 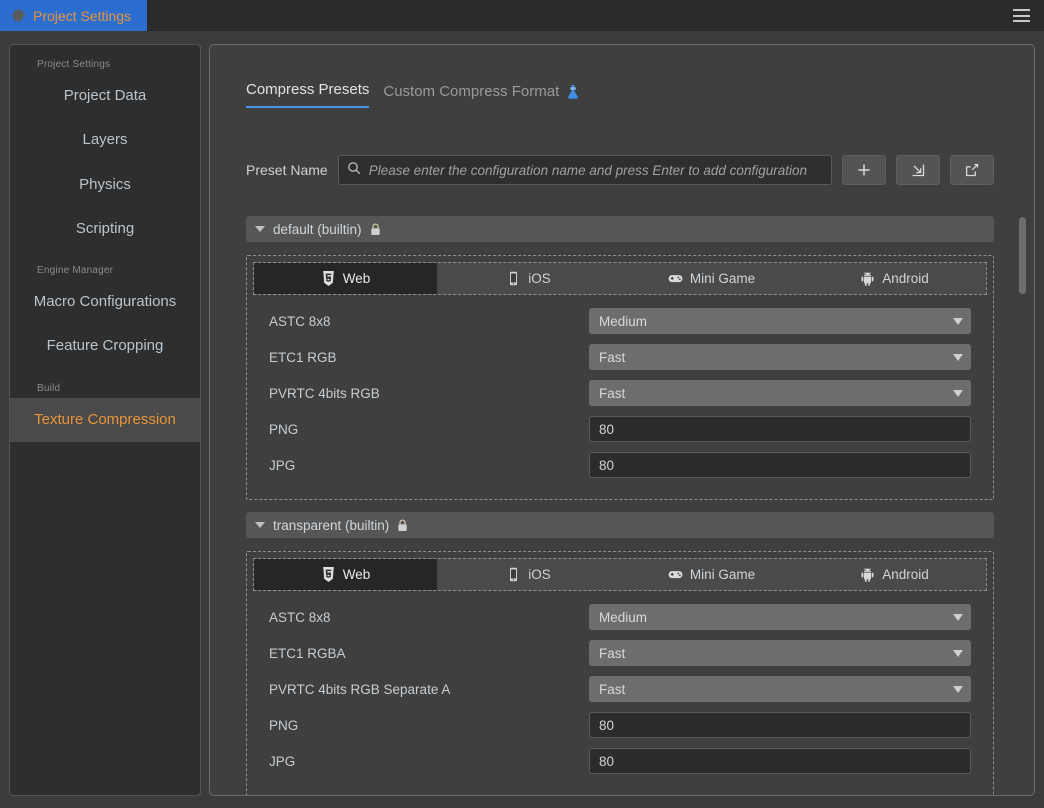 I want to click on preset-name-row: Preset Name, so click(x=620, y=170).